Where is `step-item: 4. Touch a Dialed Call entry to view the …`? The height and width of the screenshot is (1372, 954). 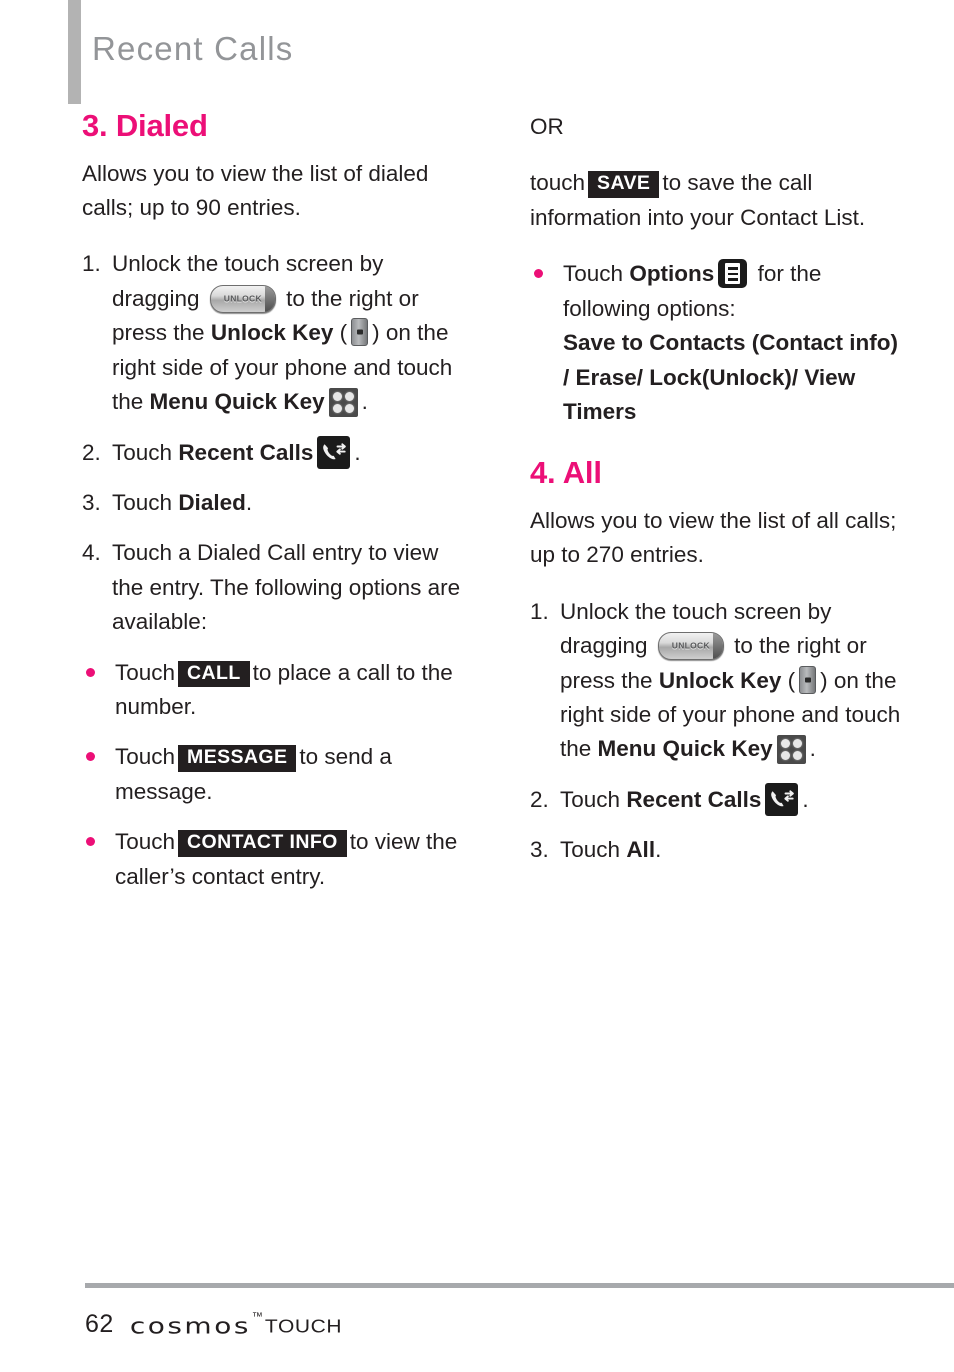 step-item: 4. Touch a Dialed Call entry to view the … is located at coordinates (272, 587).